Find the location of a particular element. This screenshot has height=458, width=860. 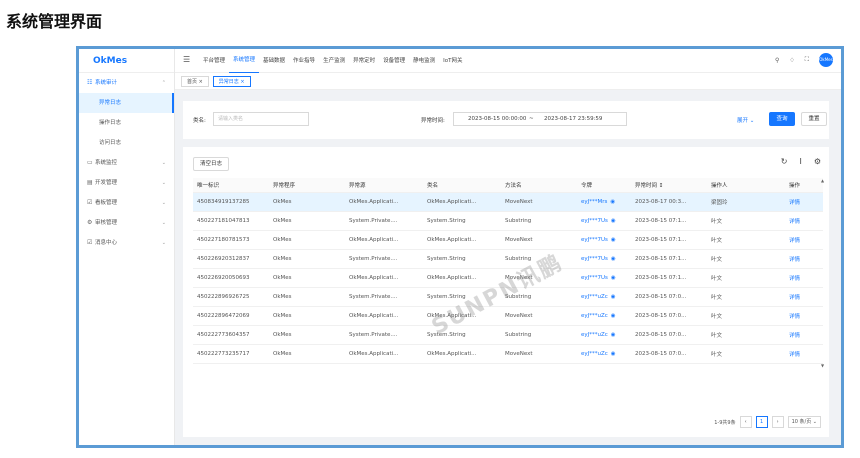

page-size-select: 10 条/页 ⌄ is located at coordinates (804, 422).